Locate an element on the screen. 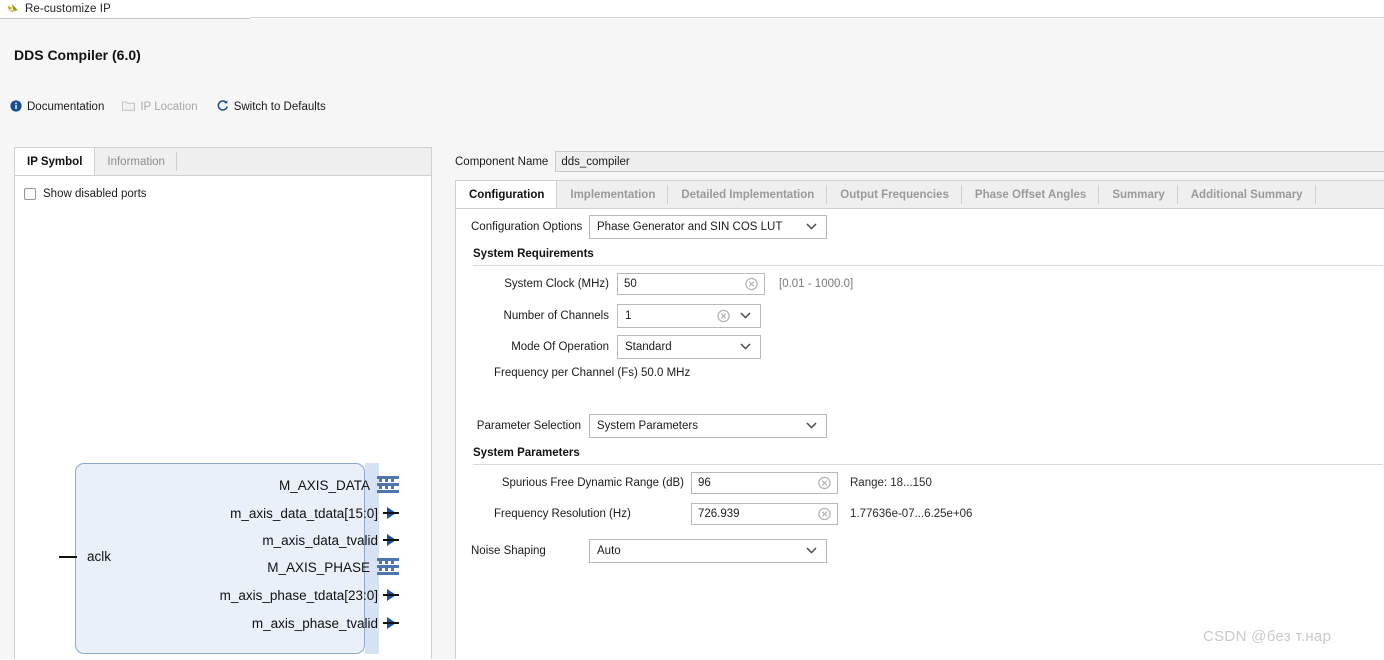  tab-additional-summary: Additional Summary is located at coordinates (1246, 194).